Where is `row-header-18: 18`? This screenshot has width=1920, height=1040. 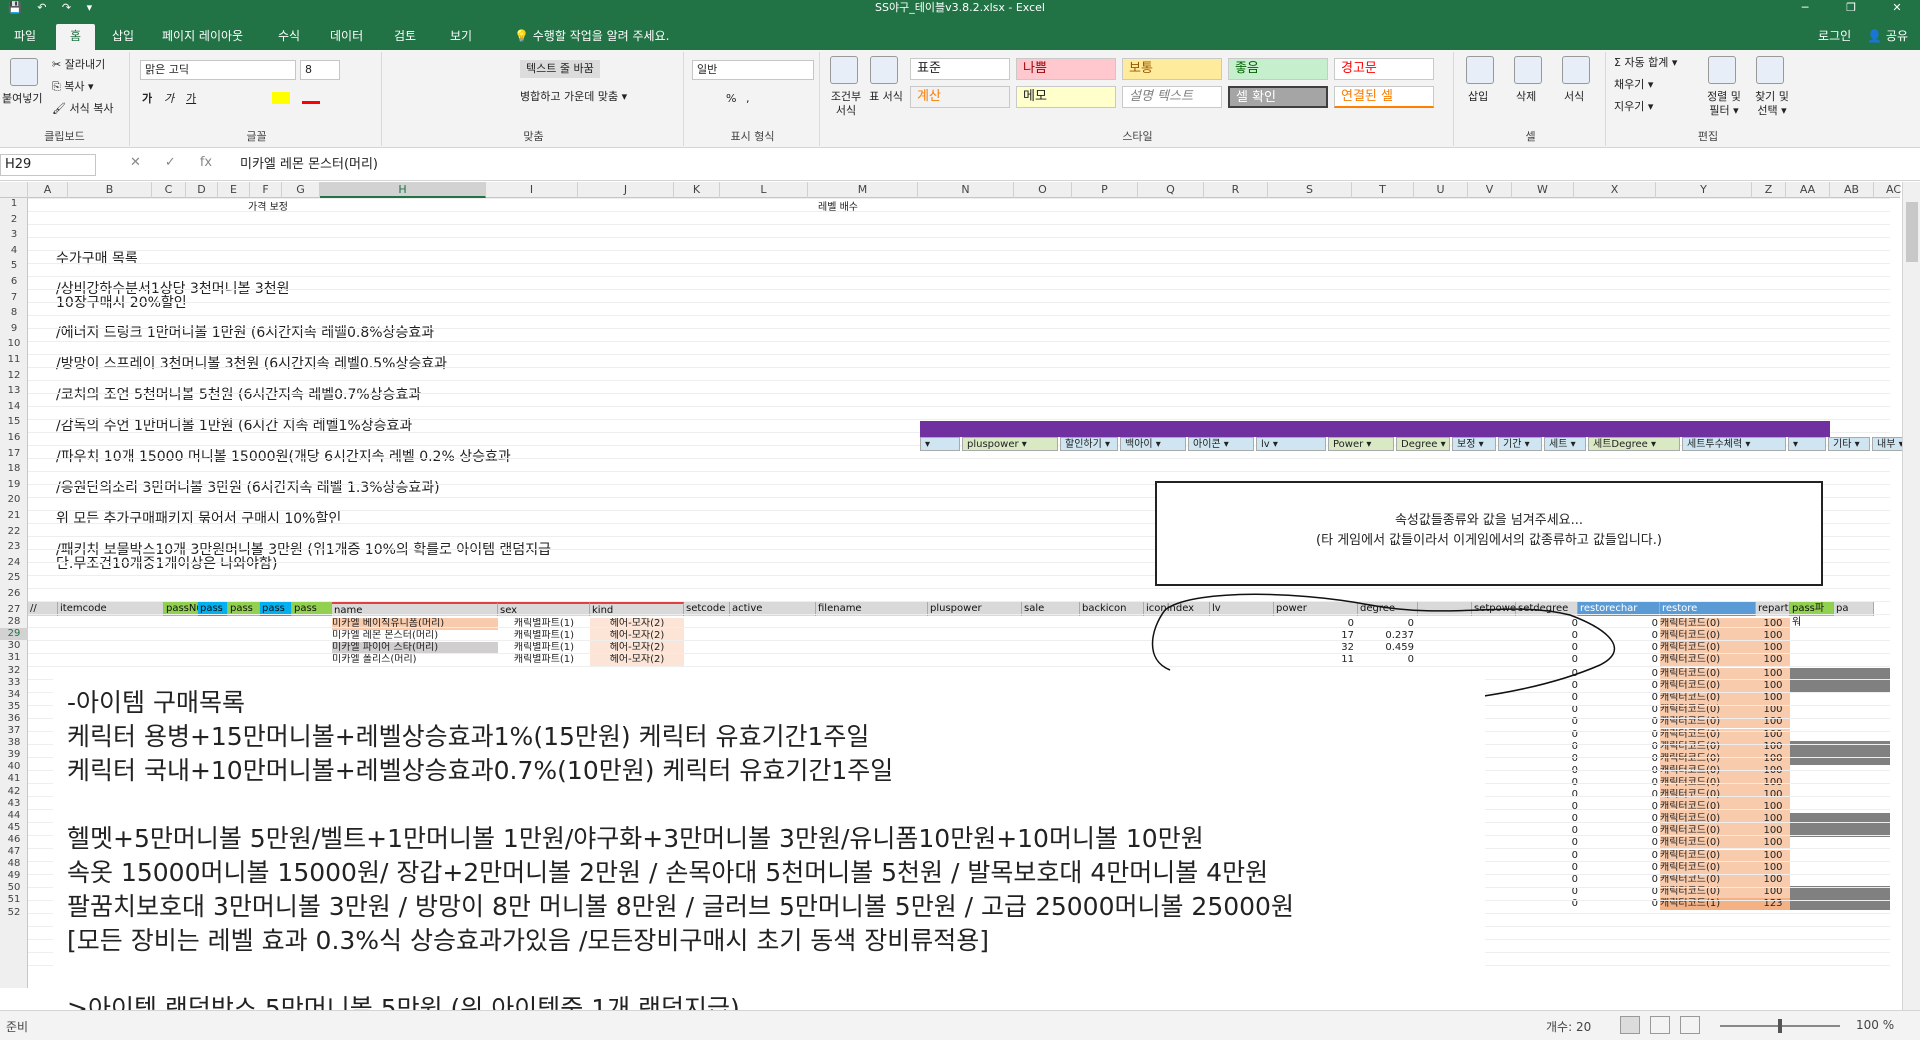
row-header-18: 18 is located at coordinates (14, 469).